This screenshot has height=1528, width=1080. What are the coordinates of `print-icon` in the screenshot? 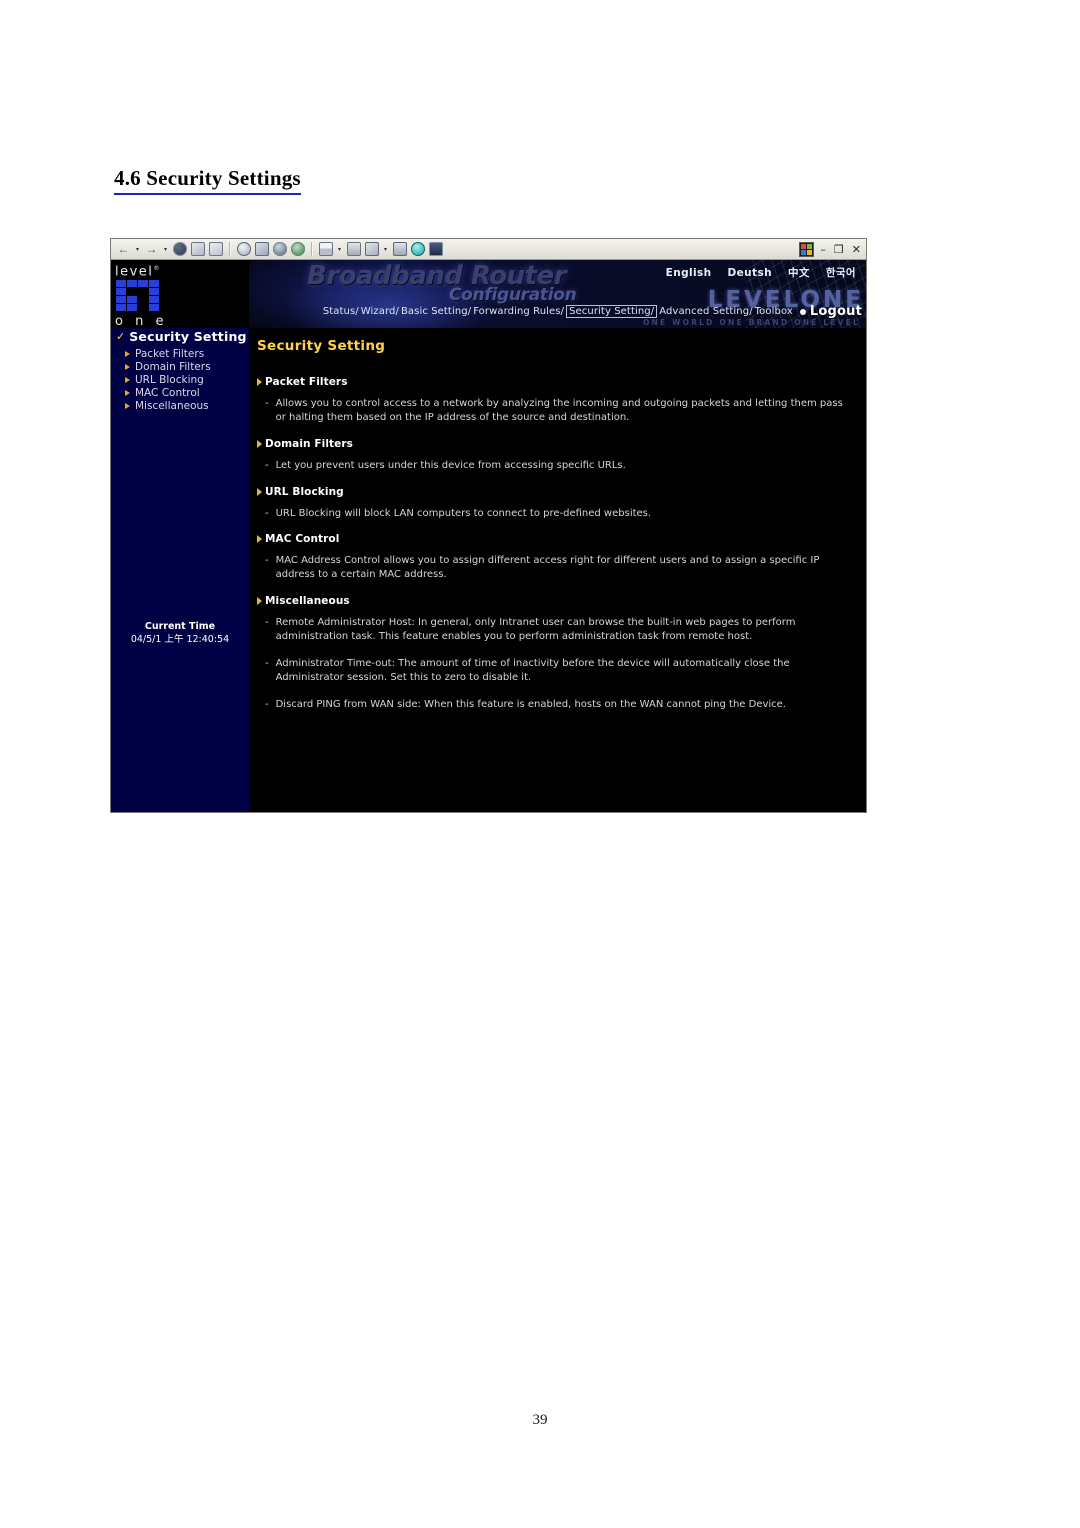 It's located at (353, 249).